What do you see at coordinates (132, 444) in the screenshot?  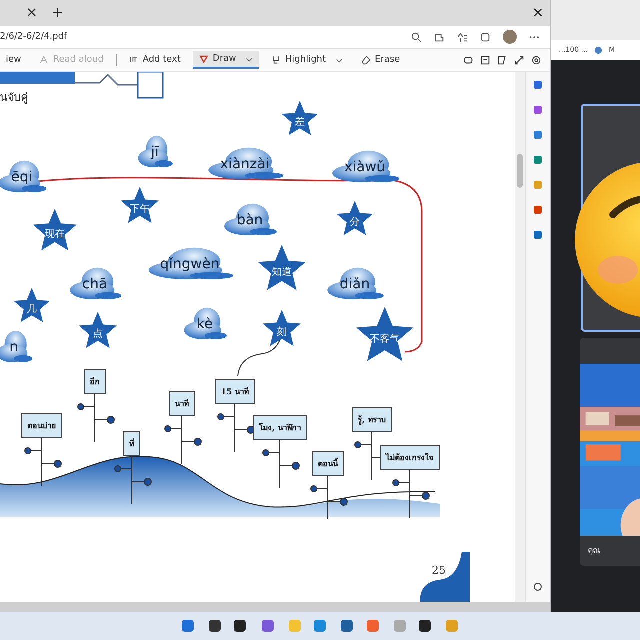 I see `word-sign: ที่` at bounding box center [132, 444].